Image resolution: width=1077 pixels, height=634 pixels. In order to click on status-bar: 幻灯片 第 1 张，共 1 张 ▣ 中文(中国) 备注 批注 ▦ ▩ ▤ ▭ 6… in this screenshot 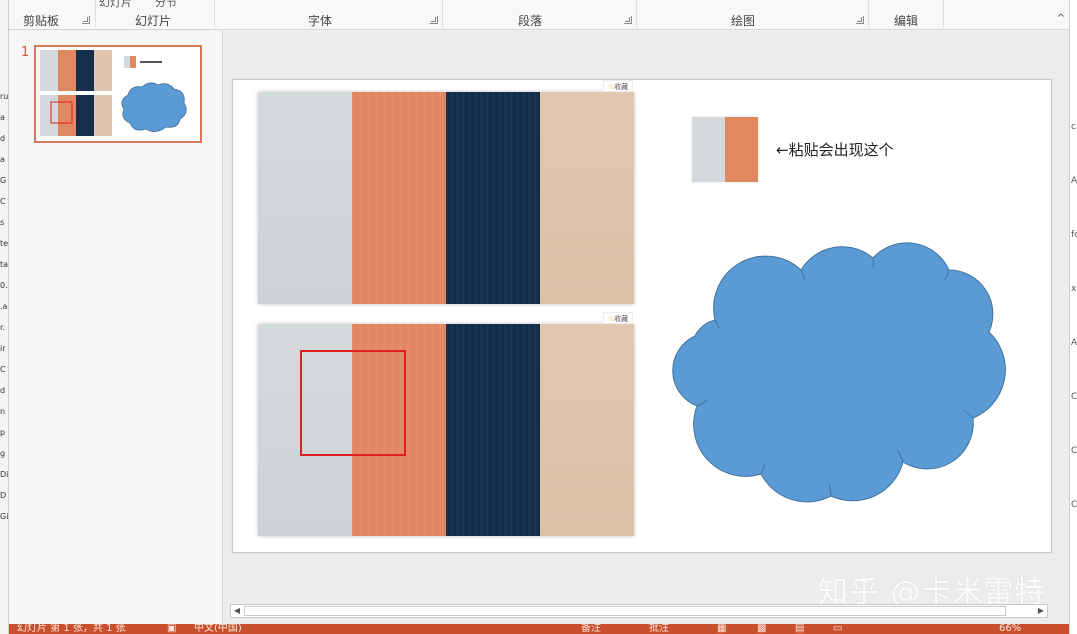, I will do `click(539, 629)`.